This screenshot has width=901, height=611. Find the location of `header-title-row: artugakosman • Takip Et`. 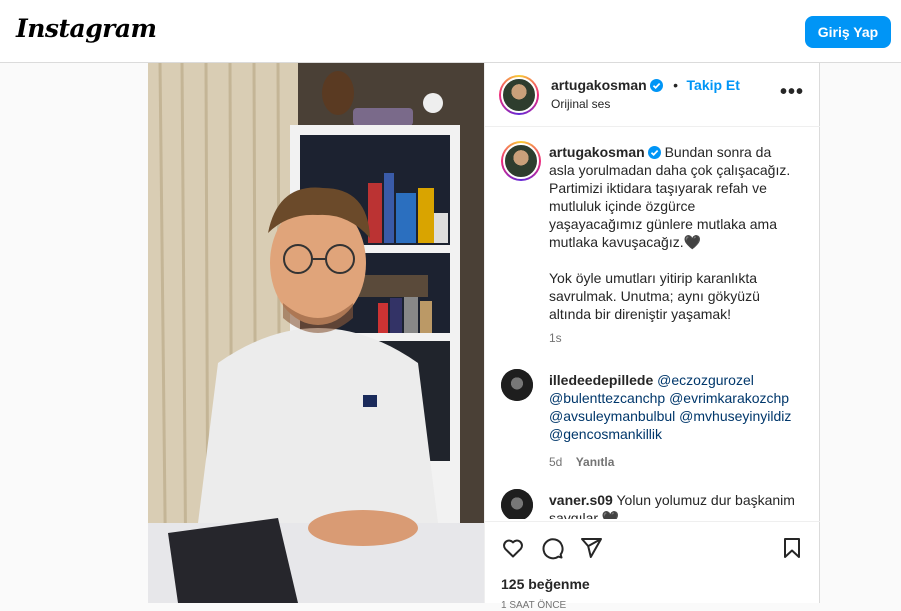

header-title-row: artugakosman • Takip Et is located at coordinates (645, 86).